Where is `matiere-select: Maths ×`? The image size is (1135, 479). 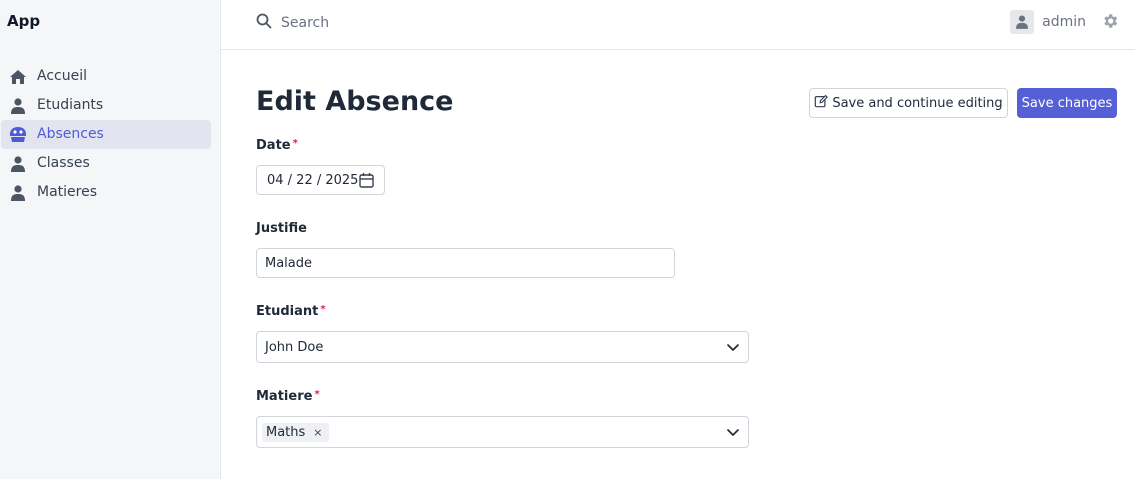
matiere-select: Maths × is located at coordinates (502, 432).